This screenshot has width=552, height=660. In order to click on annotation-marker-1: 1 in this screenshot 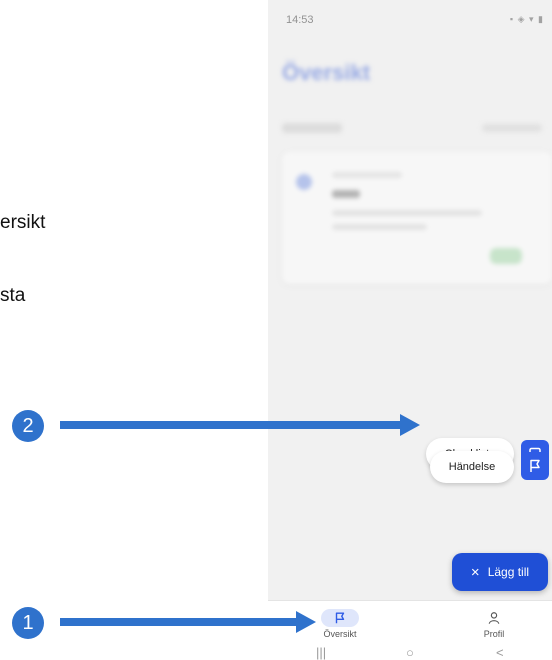, I will do `click(28, 623)`.